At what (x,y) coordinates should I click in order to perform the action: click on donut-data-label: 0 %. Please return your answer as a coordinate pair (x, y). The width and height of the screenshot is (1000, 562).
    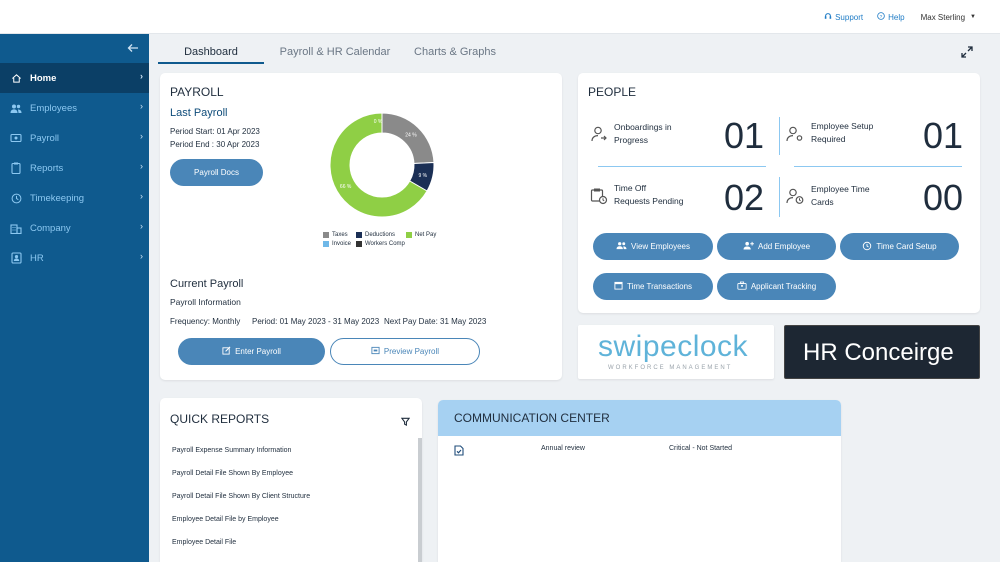
    Looking at the image, I should click on (378, 122).